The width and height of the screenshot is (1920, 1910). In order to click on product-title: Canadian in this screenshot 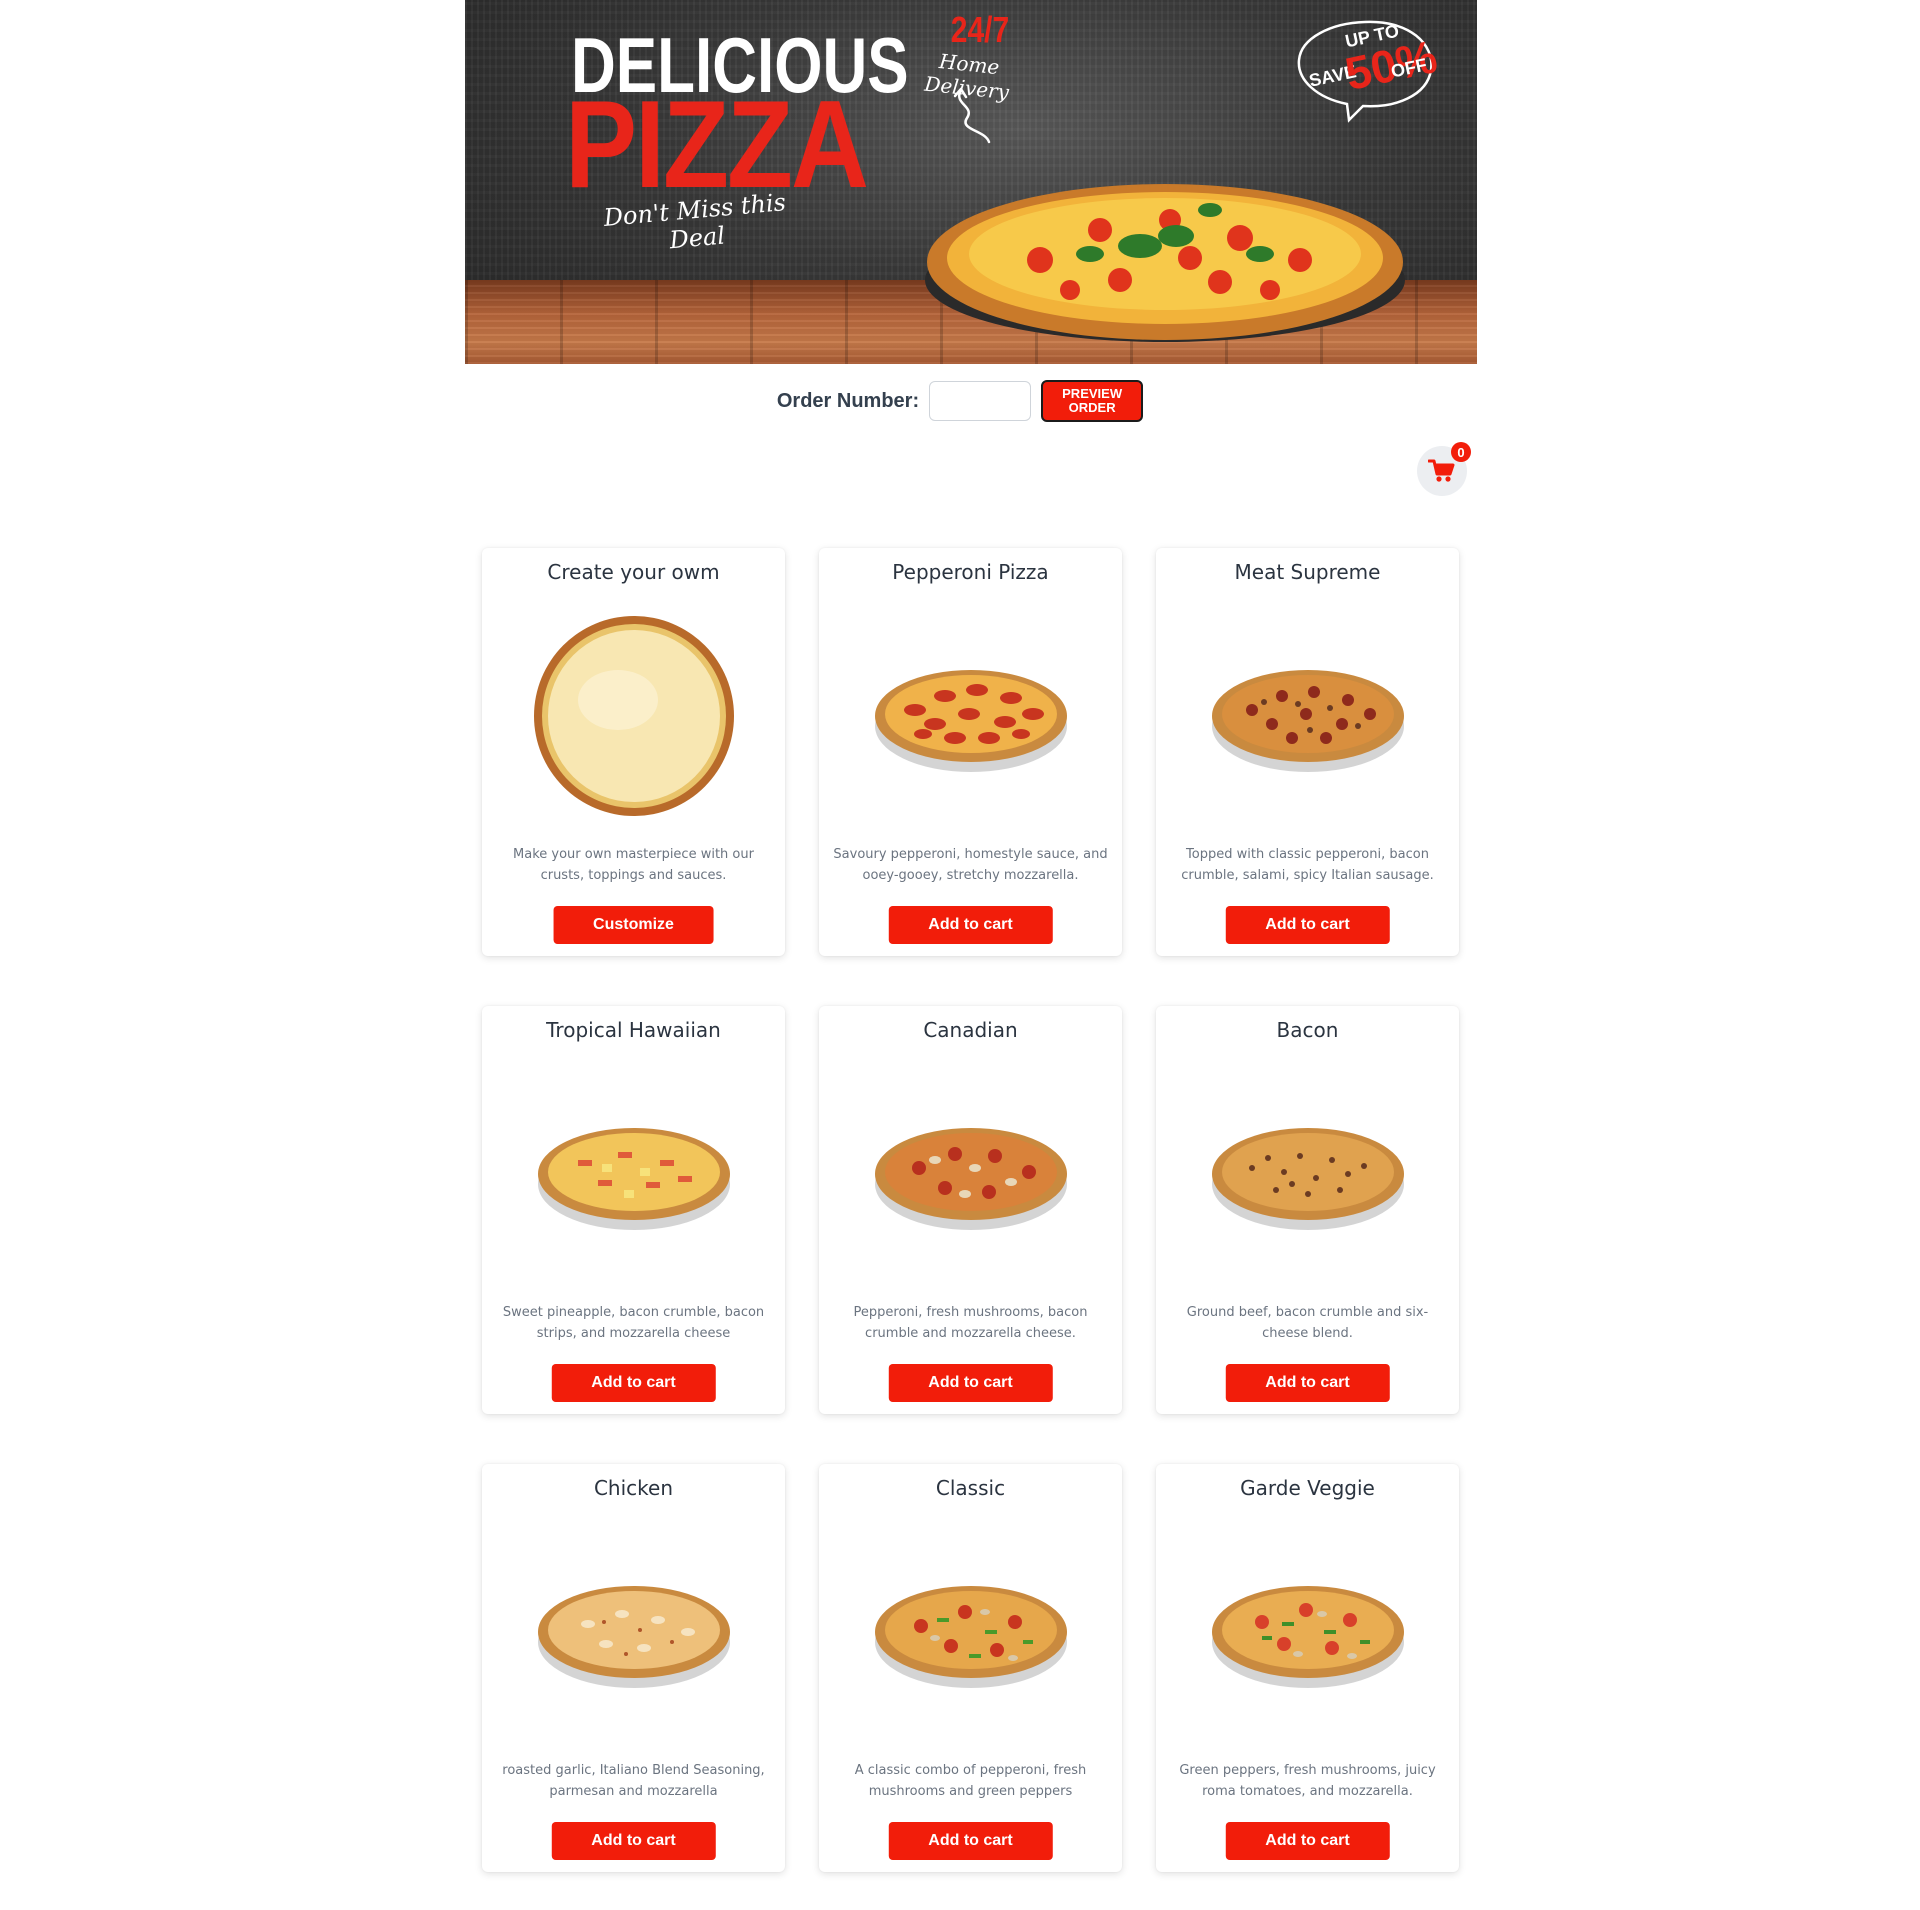, I will do `click(970, 1030)`.